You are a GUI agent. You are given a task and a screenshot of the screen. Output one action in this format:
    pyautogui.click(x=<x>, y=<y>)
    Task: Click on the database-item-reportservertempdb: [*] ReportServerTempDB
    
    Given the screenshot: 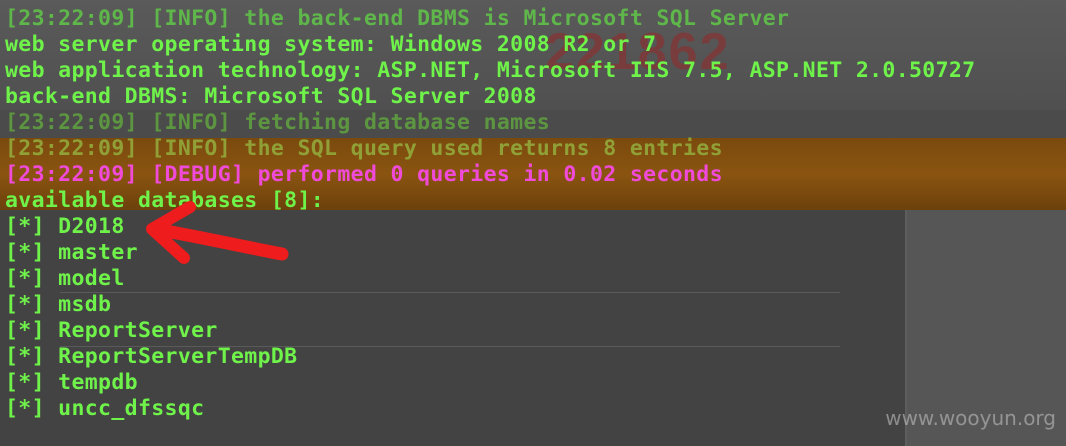 What is the action you would take?
    pyautogui.click(x=151, y=356)
    